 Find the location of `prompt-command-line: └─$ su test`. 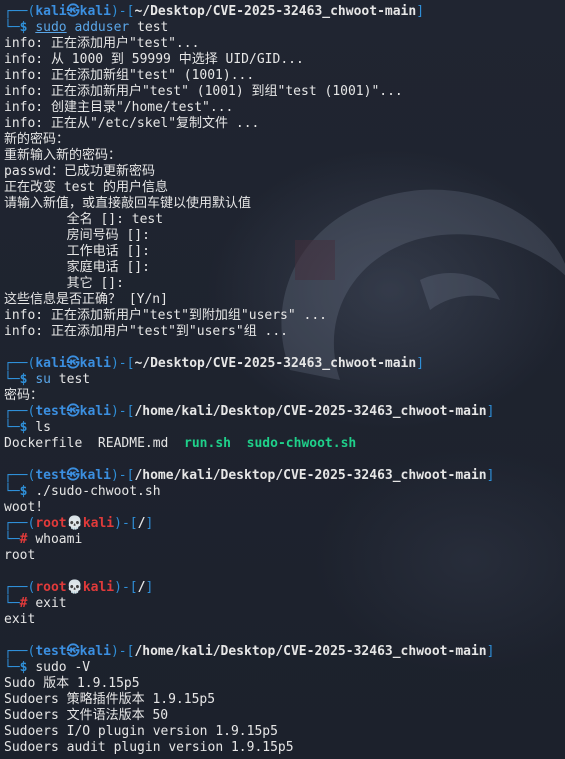

prompt-command-line: └─$ su test is located at coordinates (284, 380).